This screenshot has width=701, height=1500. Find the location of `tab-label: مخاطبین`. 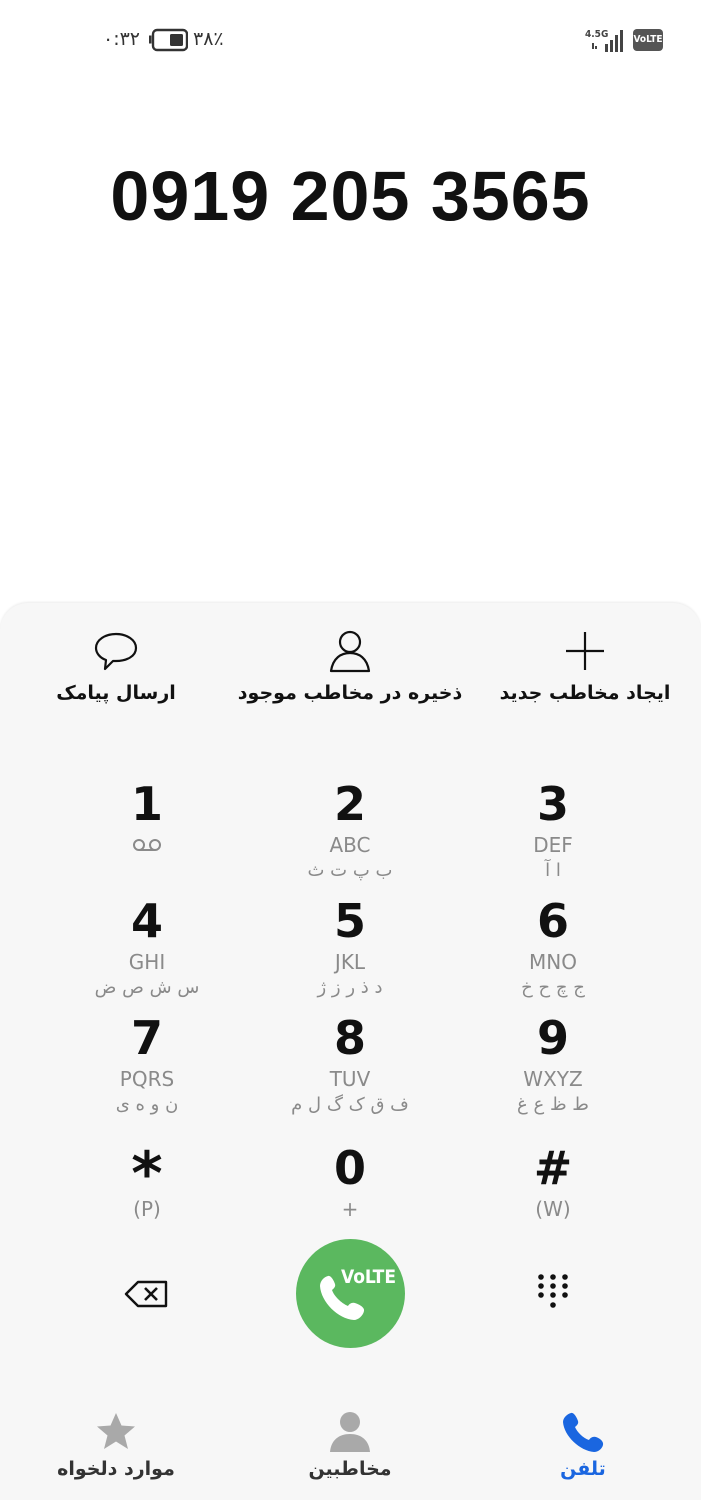

tab-label: مخاطبین is located at coordinates (350, 1469).